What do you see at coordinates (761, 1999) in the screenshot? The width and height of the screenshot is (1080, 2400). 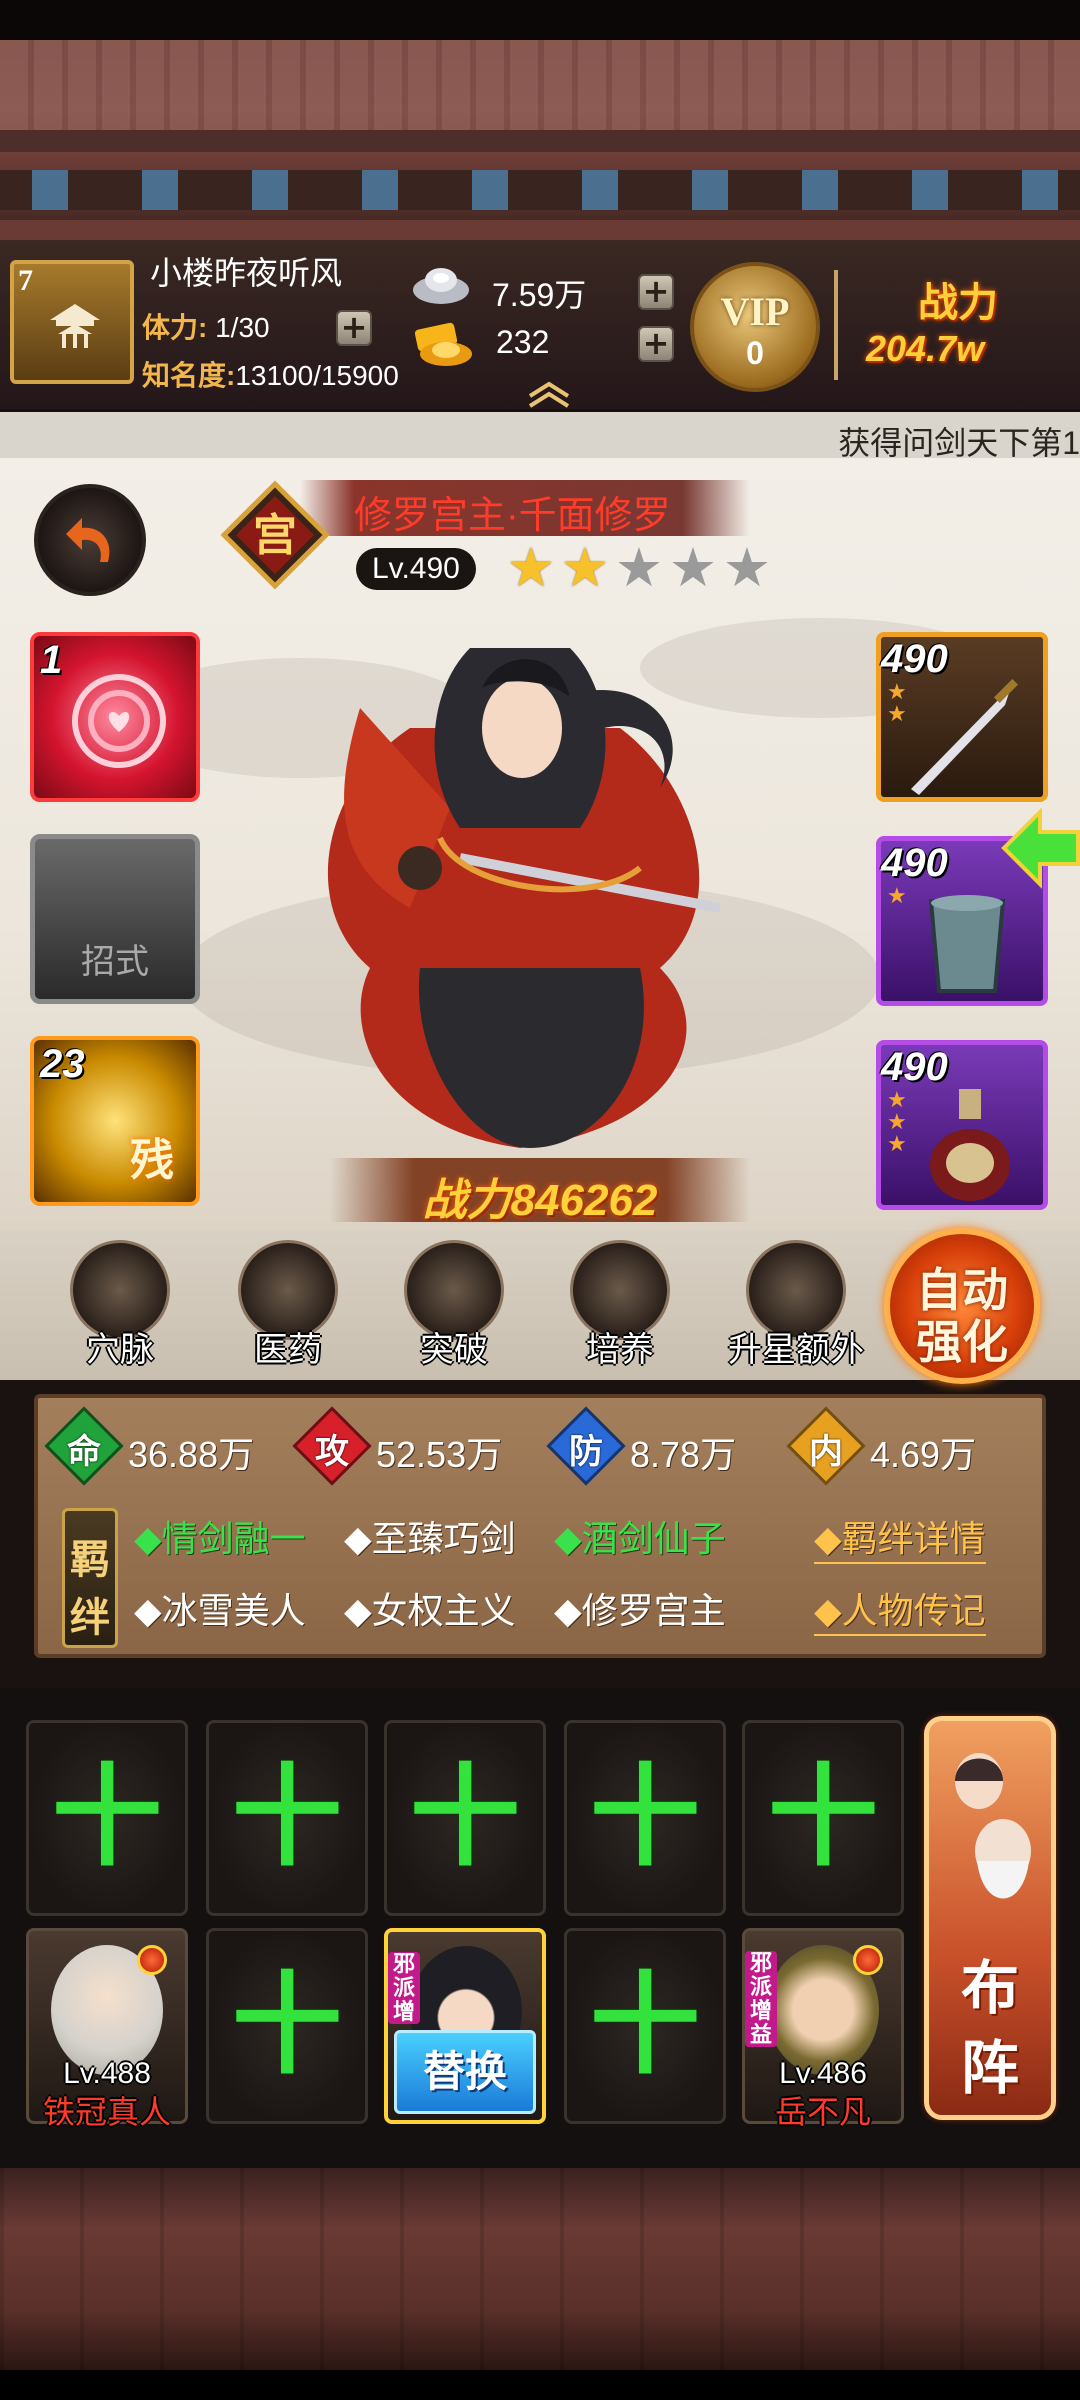 I see `faction-tag: 邪派增益` at bounding box center [761, 1999].